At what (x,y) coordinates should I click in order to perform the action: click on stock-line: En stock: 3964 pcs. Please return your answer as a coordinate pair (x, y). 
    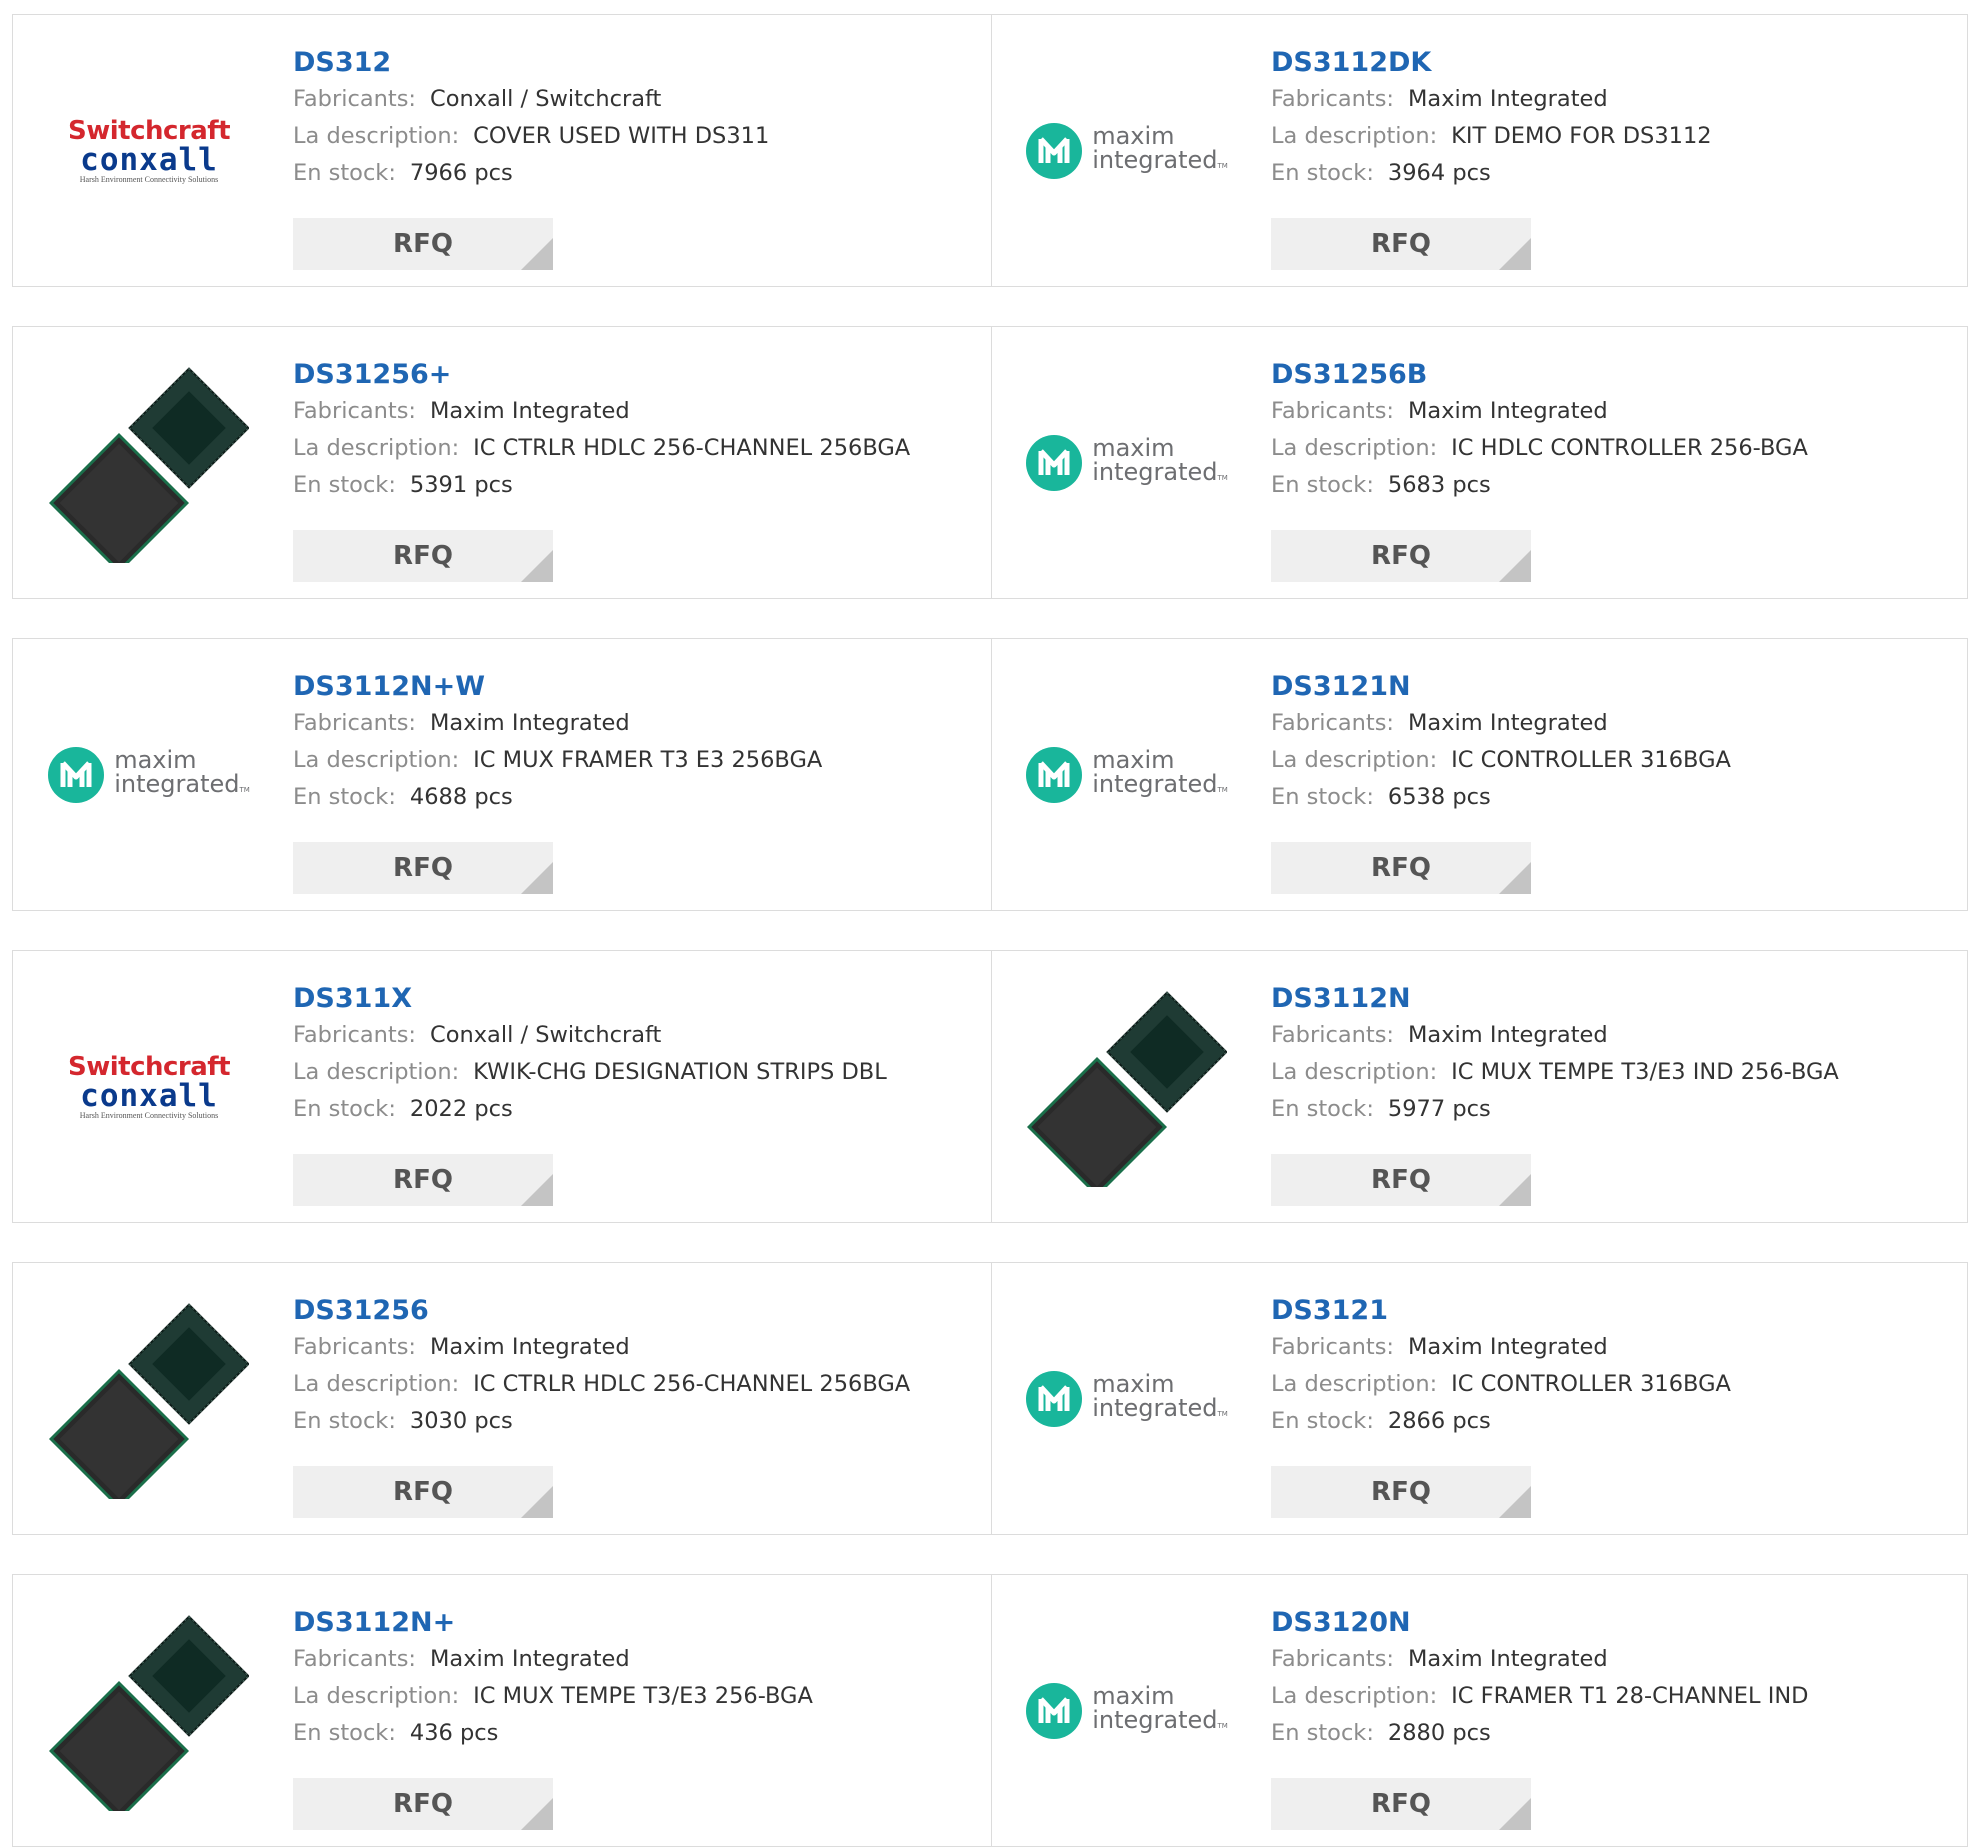
    Looking at the image, I should click on (1619, 173).